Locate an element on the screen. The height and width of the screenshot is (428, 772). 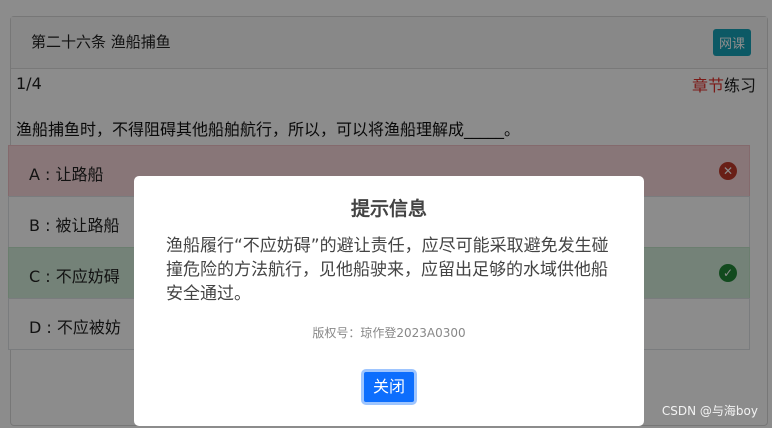
close-button: 关闭 is located at coordinates (389, 387).